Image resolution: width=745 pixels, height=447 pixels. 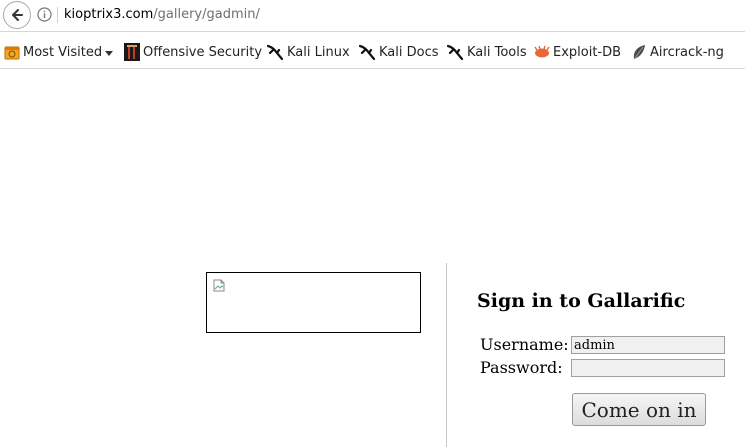 What do you see at coordinates (409, 52) in the screenshot?
I see `bookmark-label: Kali Docs` at bounding box center [409, 52].